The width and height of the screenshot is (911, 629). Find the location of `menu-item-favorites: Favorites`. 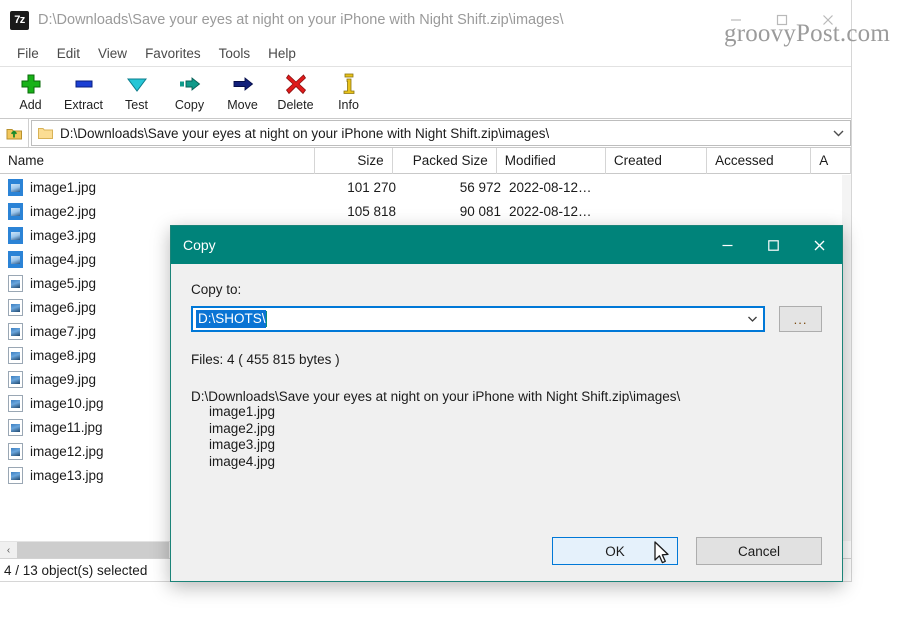

menu-item-favorites: Favorites is located at coordinates (173, 53).